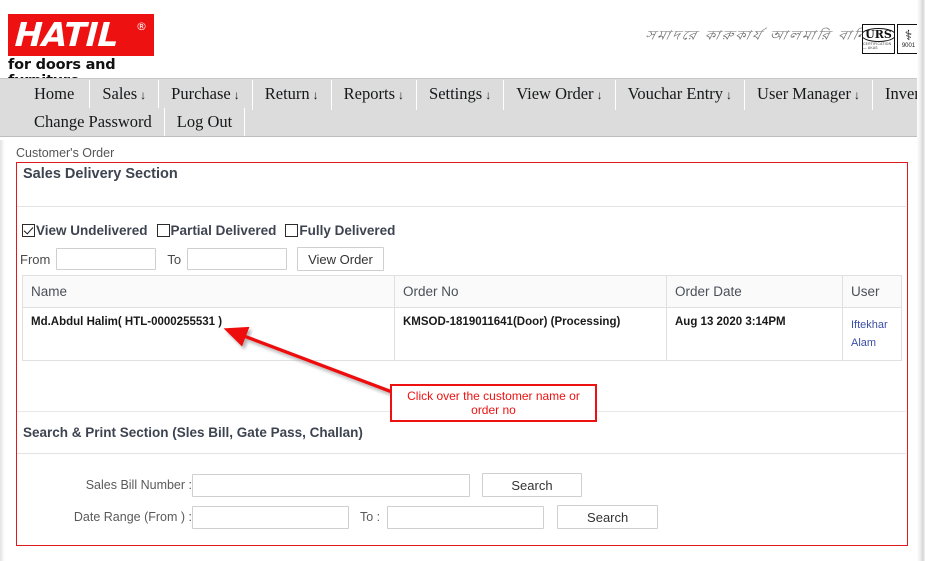 The image size is (925, 561). Describe the element at coordinates (141, 26) in the screenshot. I see `registered-trademark-icon: ®` at that location.